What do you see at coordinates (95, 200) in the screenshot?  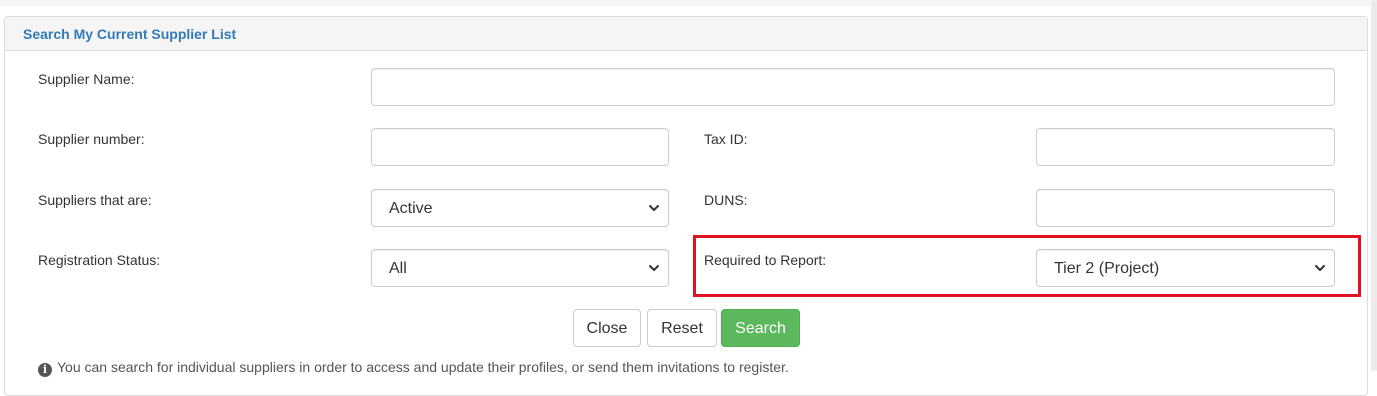 I see `suppliers-status-label: Suppliers that are:` at bounding box center [95, 200].